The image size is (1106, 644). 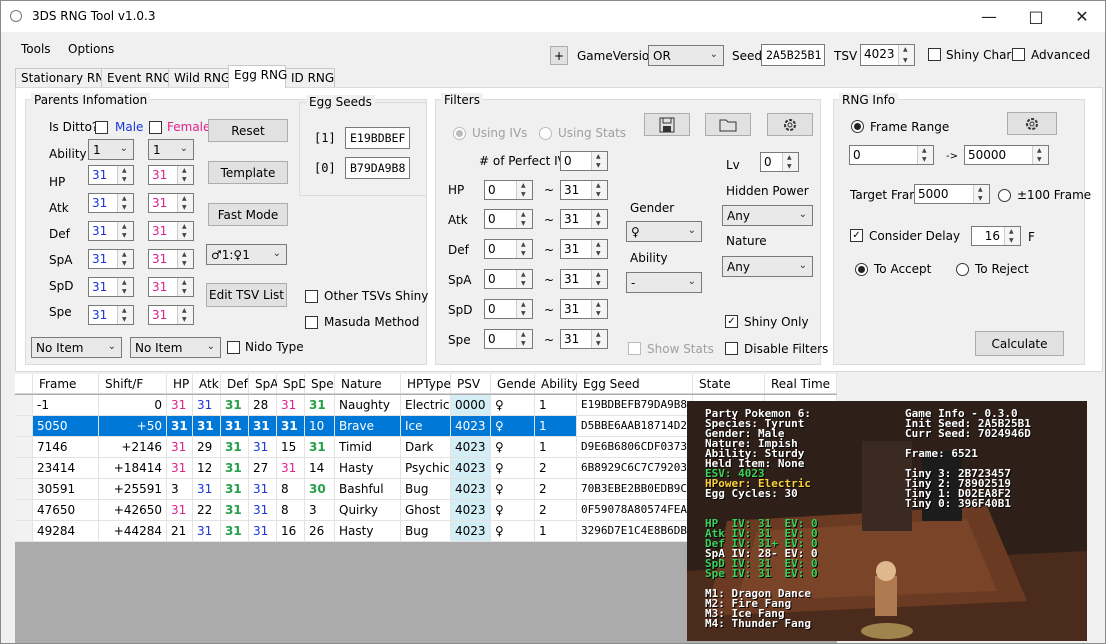 What do you see at coordinates (171, 315) in the screenshot?
I see `female-spe-iv: 31` at bounding box center [171, 315].